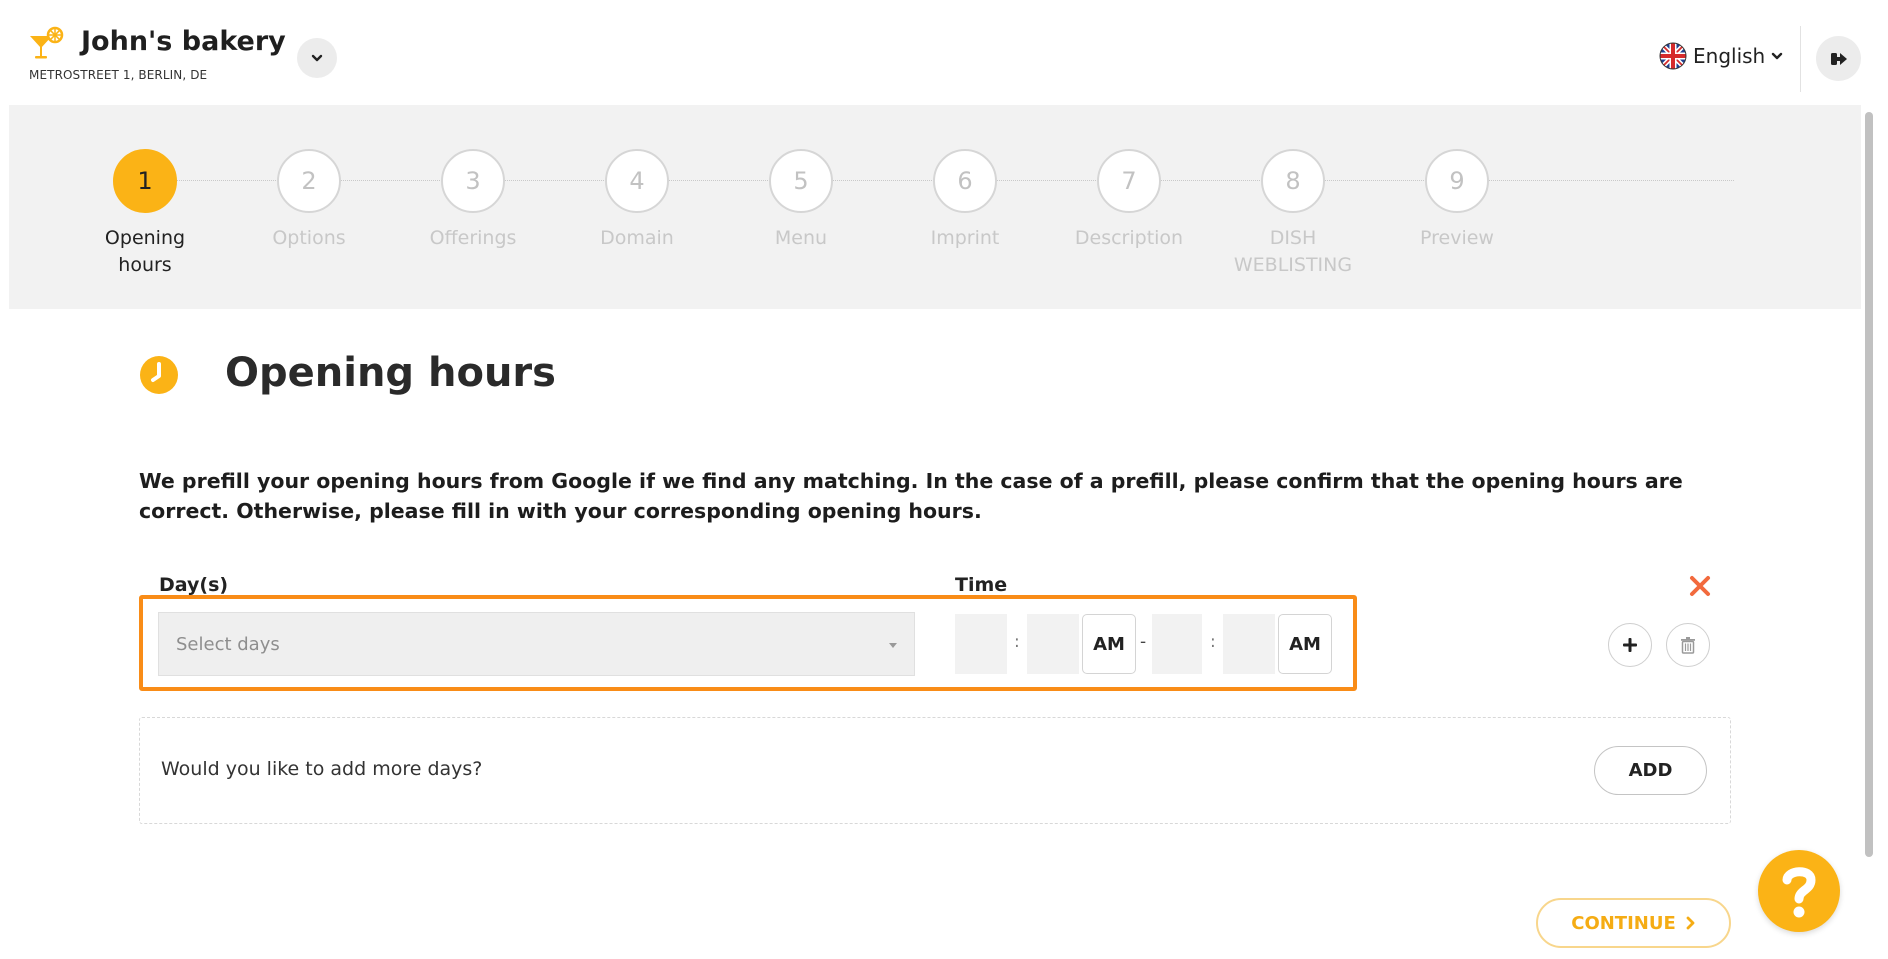 The height and width of the screenshot is (959, 1888). Describe the element at coordinates (309, 181) in the screenshot. I see `step-number-2: 2` at that location.